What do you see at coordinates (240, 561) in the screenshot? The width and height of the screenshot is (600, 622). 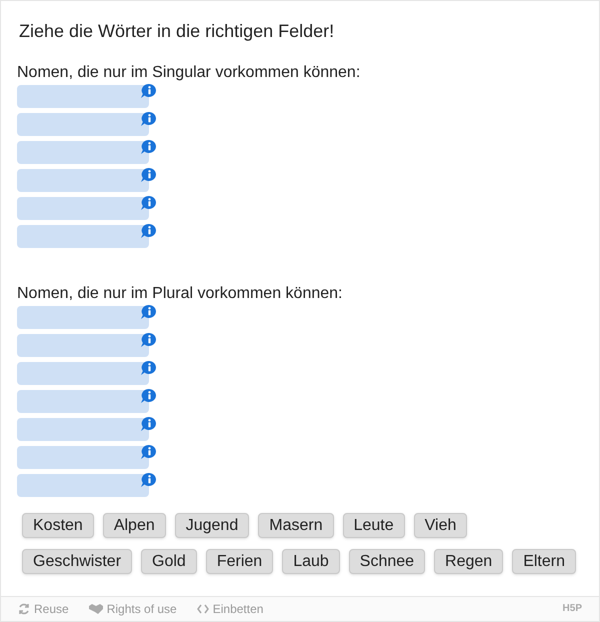 I see `word-chip: Ferien` at bounding box center [240, 561].